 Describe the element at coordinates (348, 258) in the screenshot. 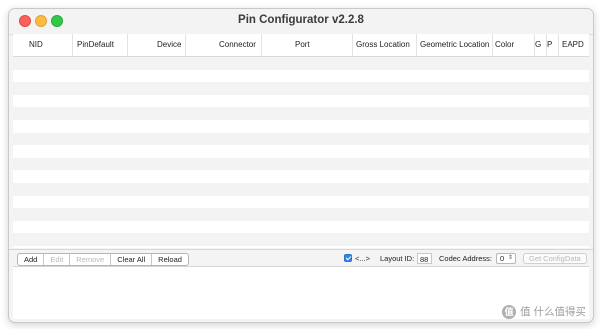

I see `options-checkbox` at that location.